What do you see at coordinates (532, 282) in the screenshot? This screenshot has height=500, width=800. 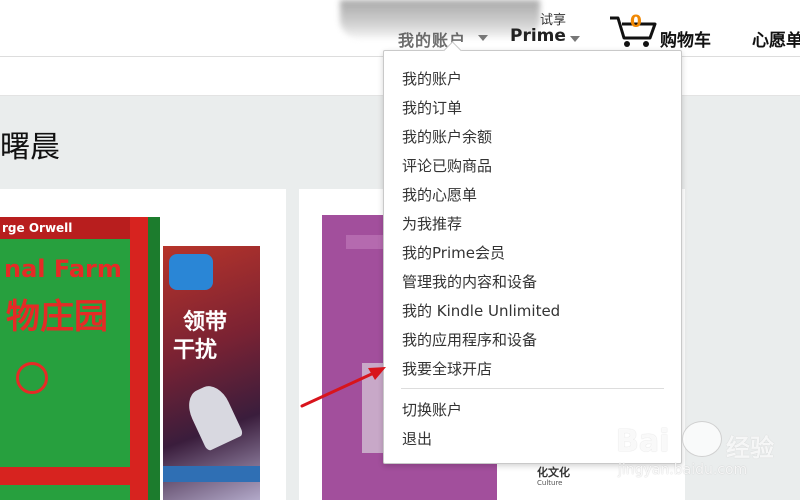 I see `menu-item-manage-content-devices: 管理我的内容和设备` at bounding box center [532, 282].